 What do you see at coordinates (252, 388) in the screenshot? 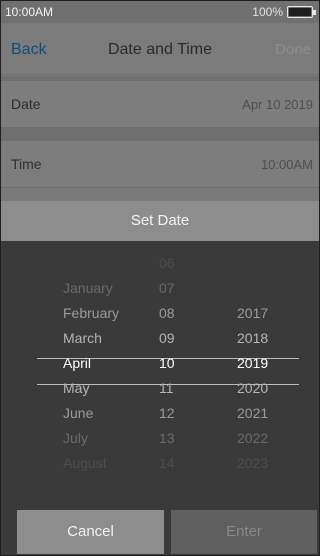
I see `year-option: 2020` at bounding box center [252, 388].